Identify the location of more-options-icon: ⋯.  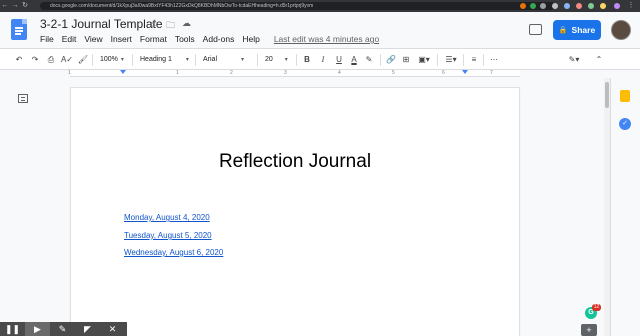
(494, 60).